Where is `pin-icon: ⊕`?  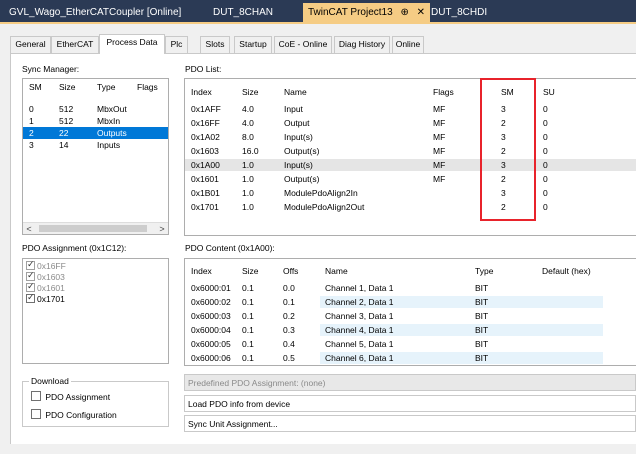 pin-icon: ⊕ is located at coordinates (404, 12).